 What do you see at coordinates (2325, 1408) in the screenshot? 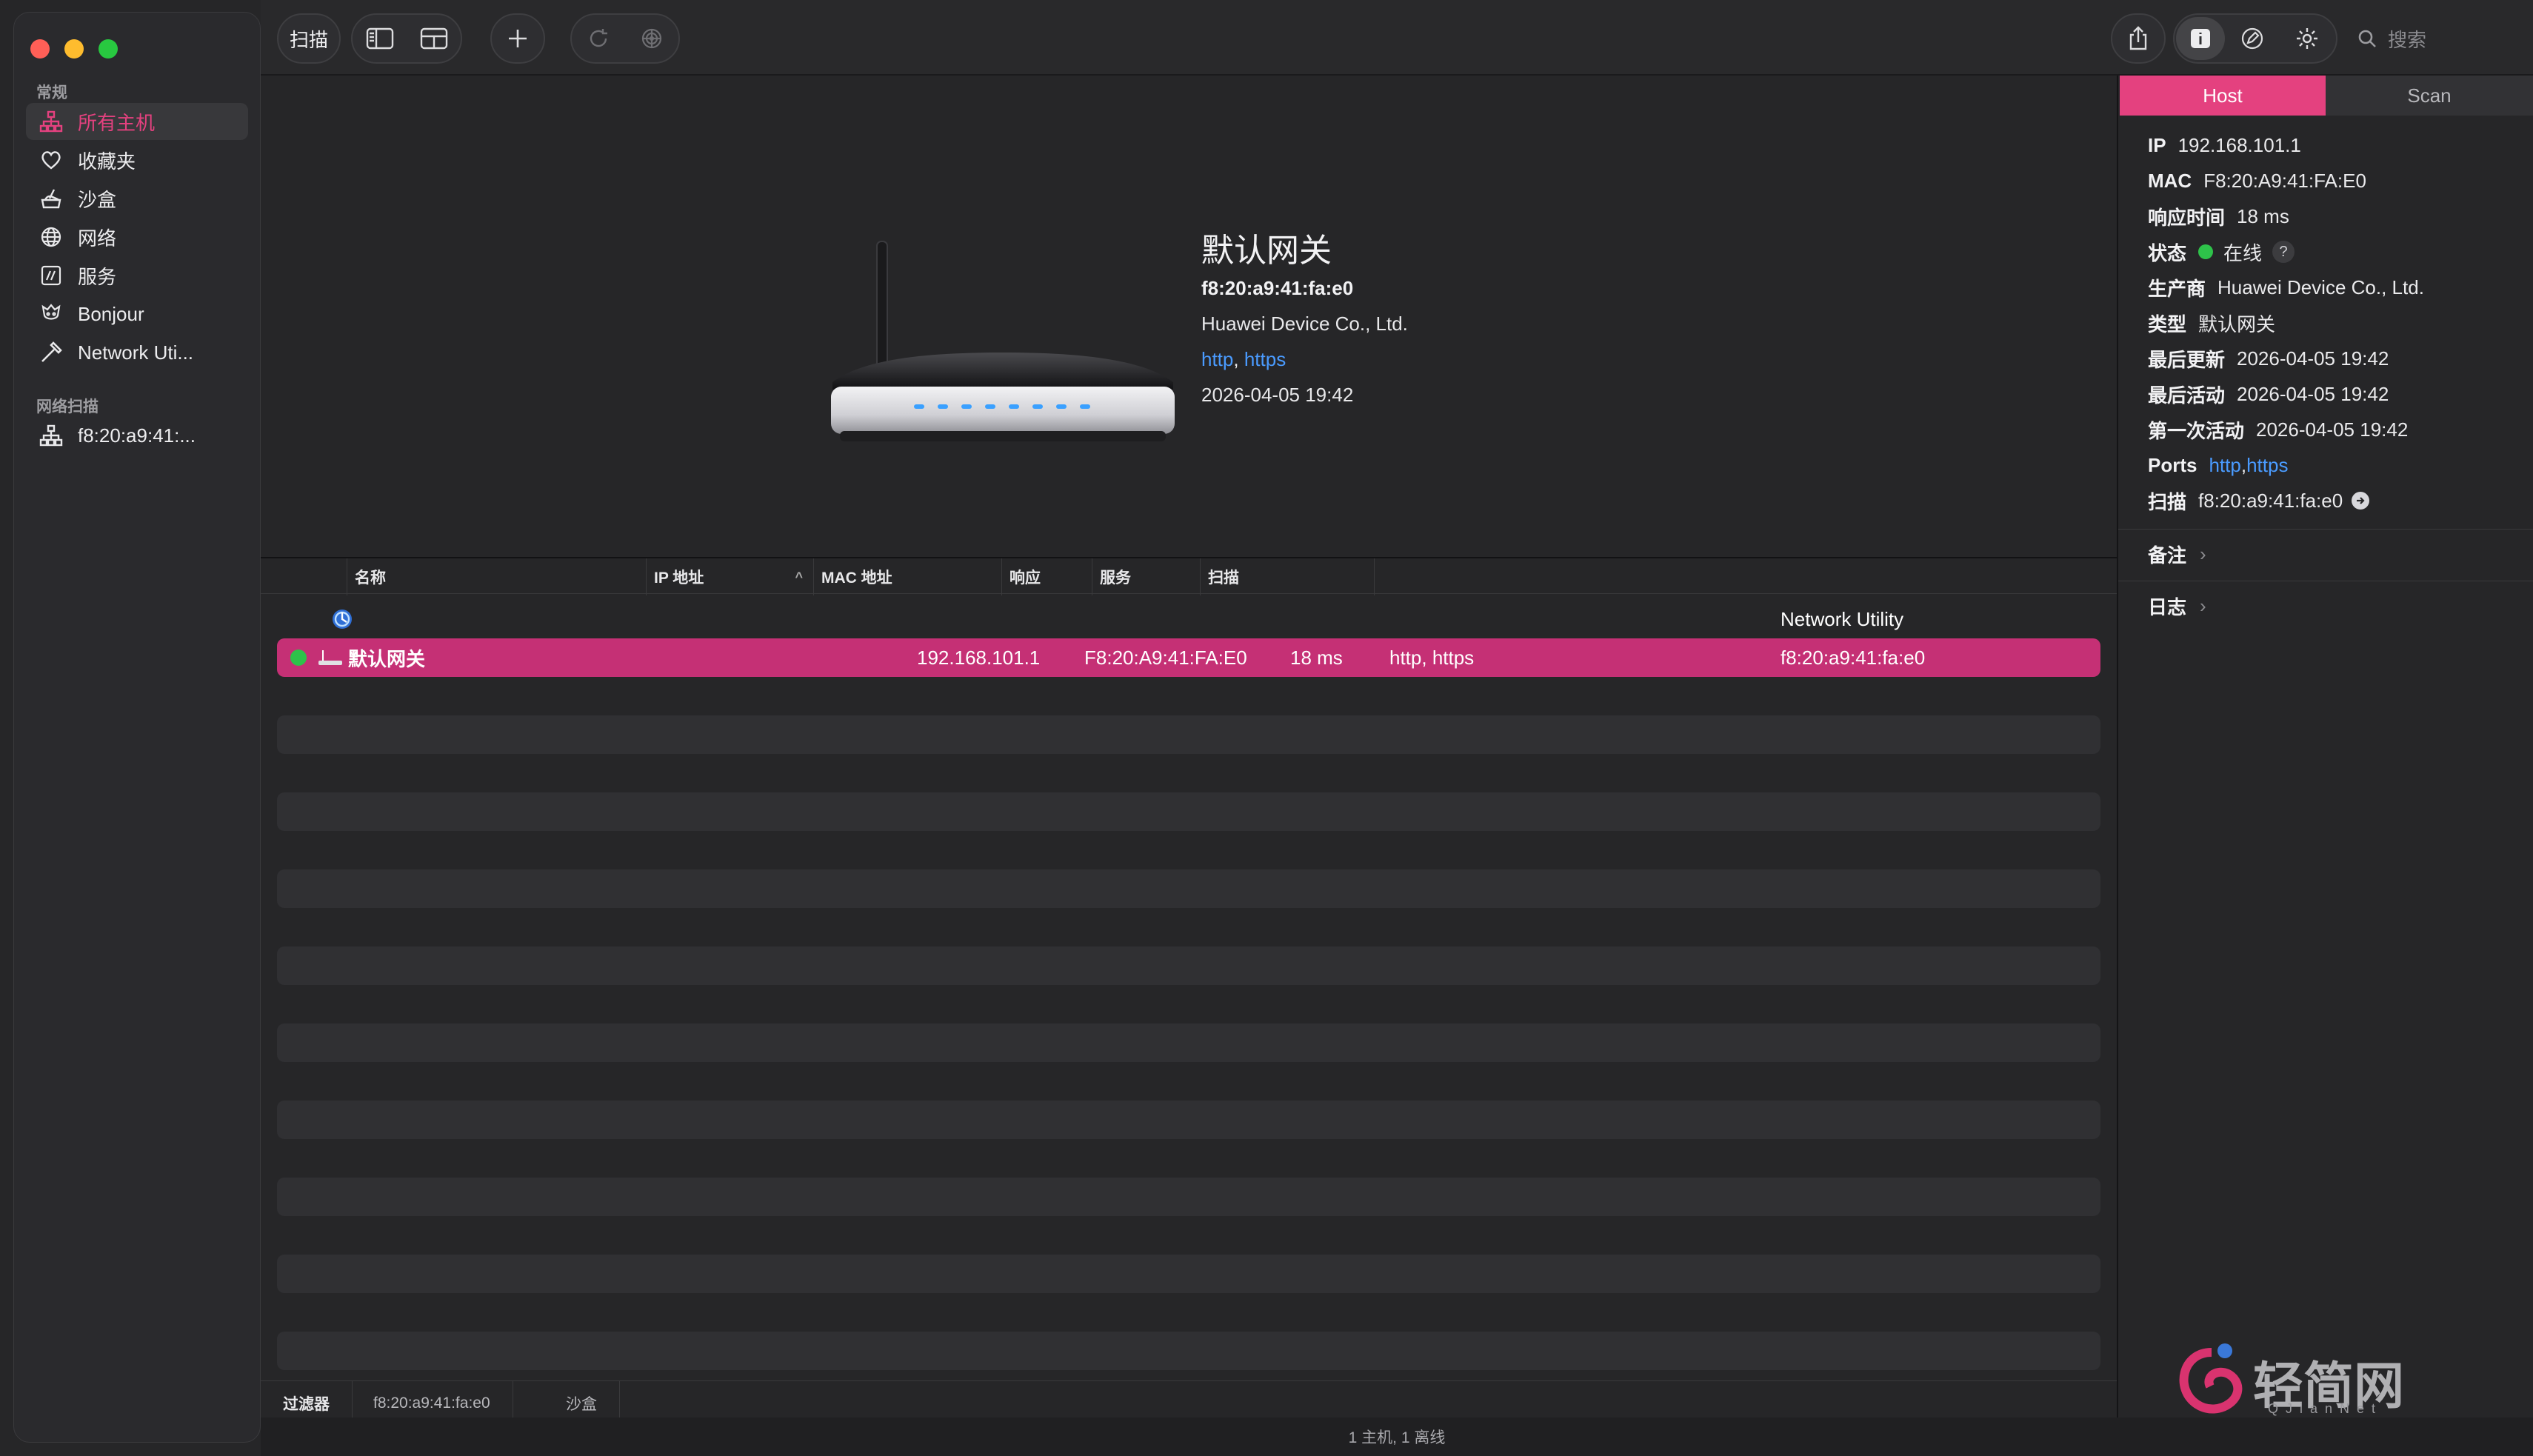
I see `watermark-subtext: QJianNet` at bounding box center [2325, 1408].